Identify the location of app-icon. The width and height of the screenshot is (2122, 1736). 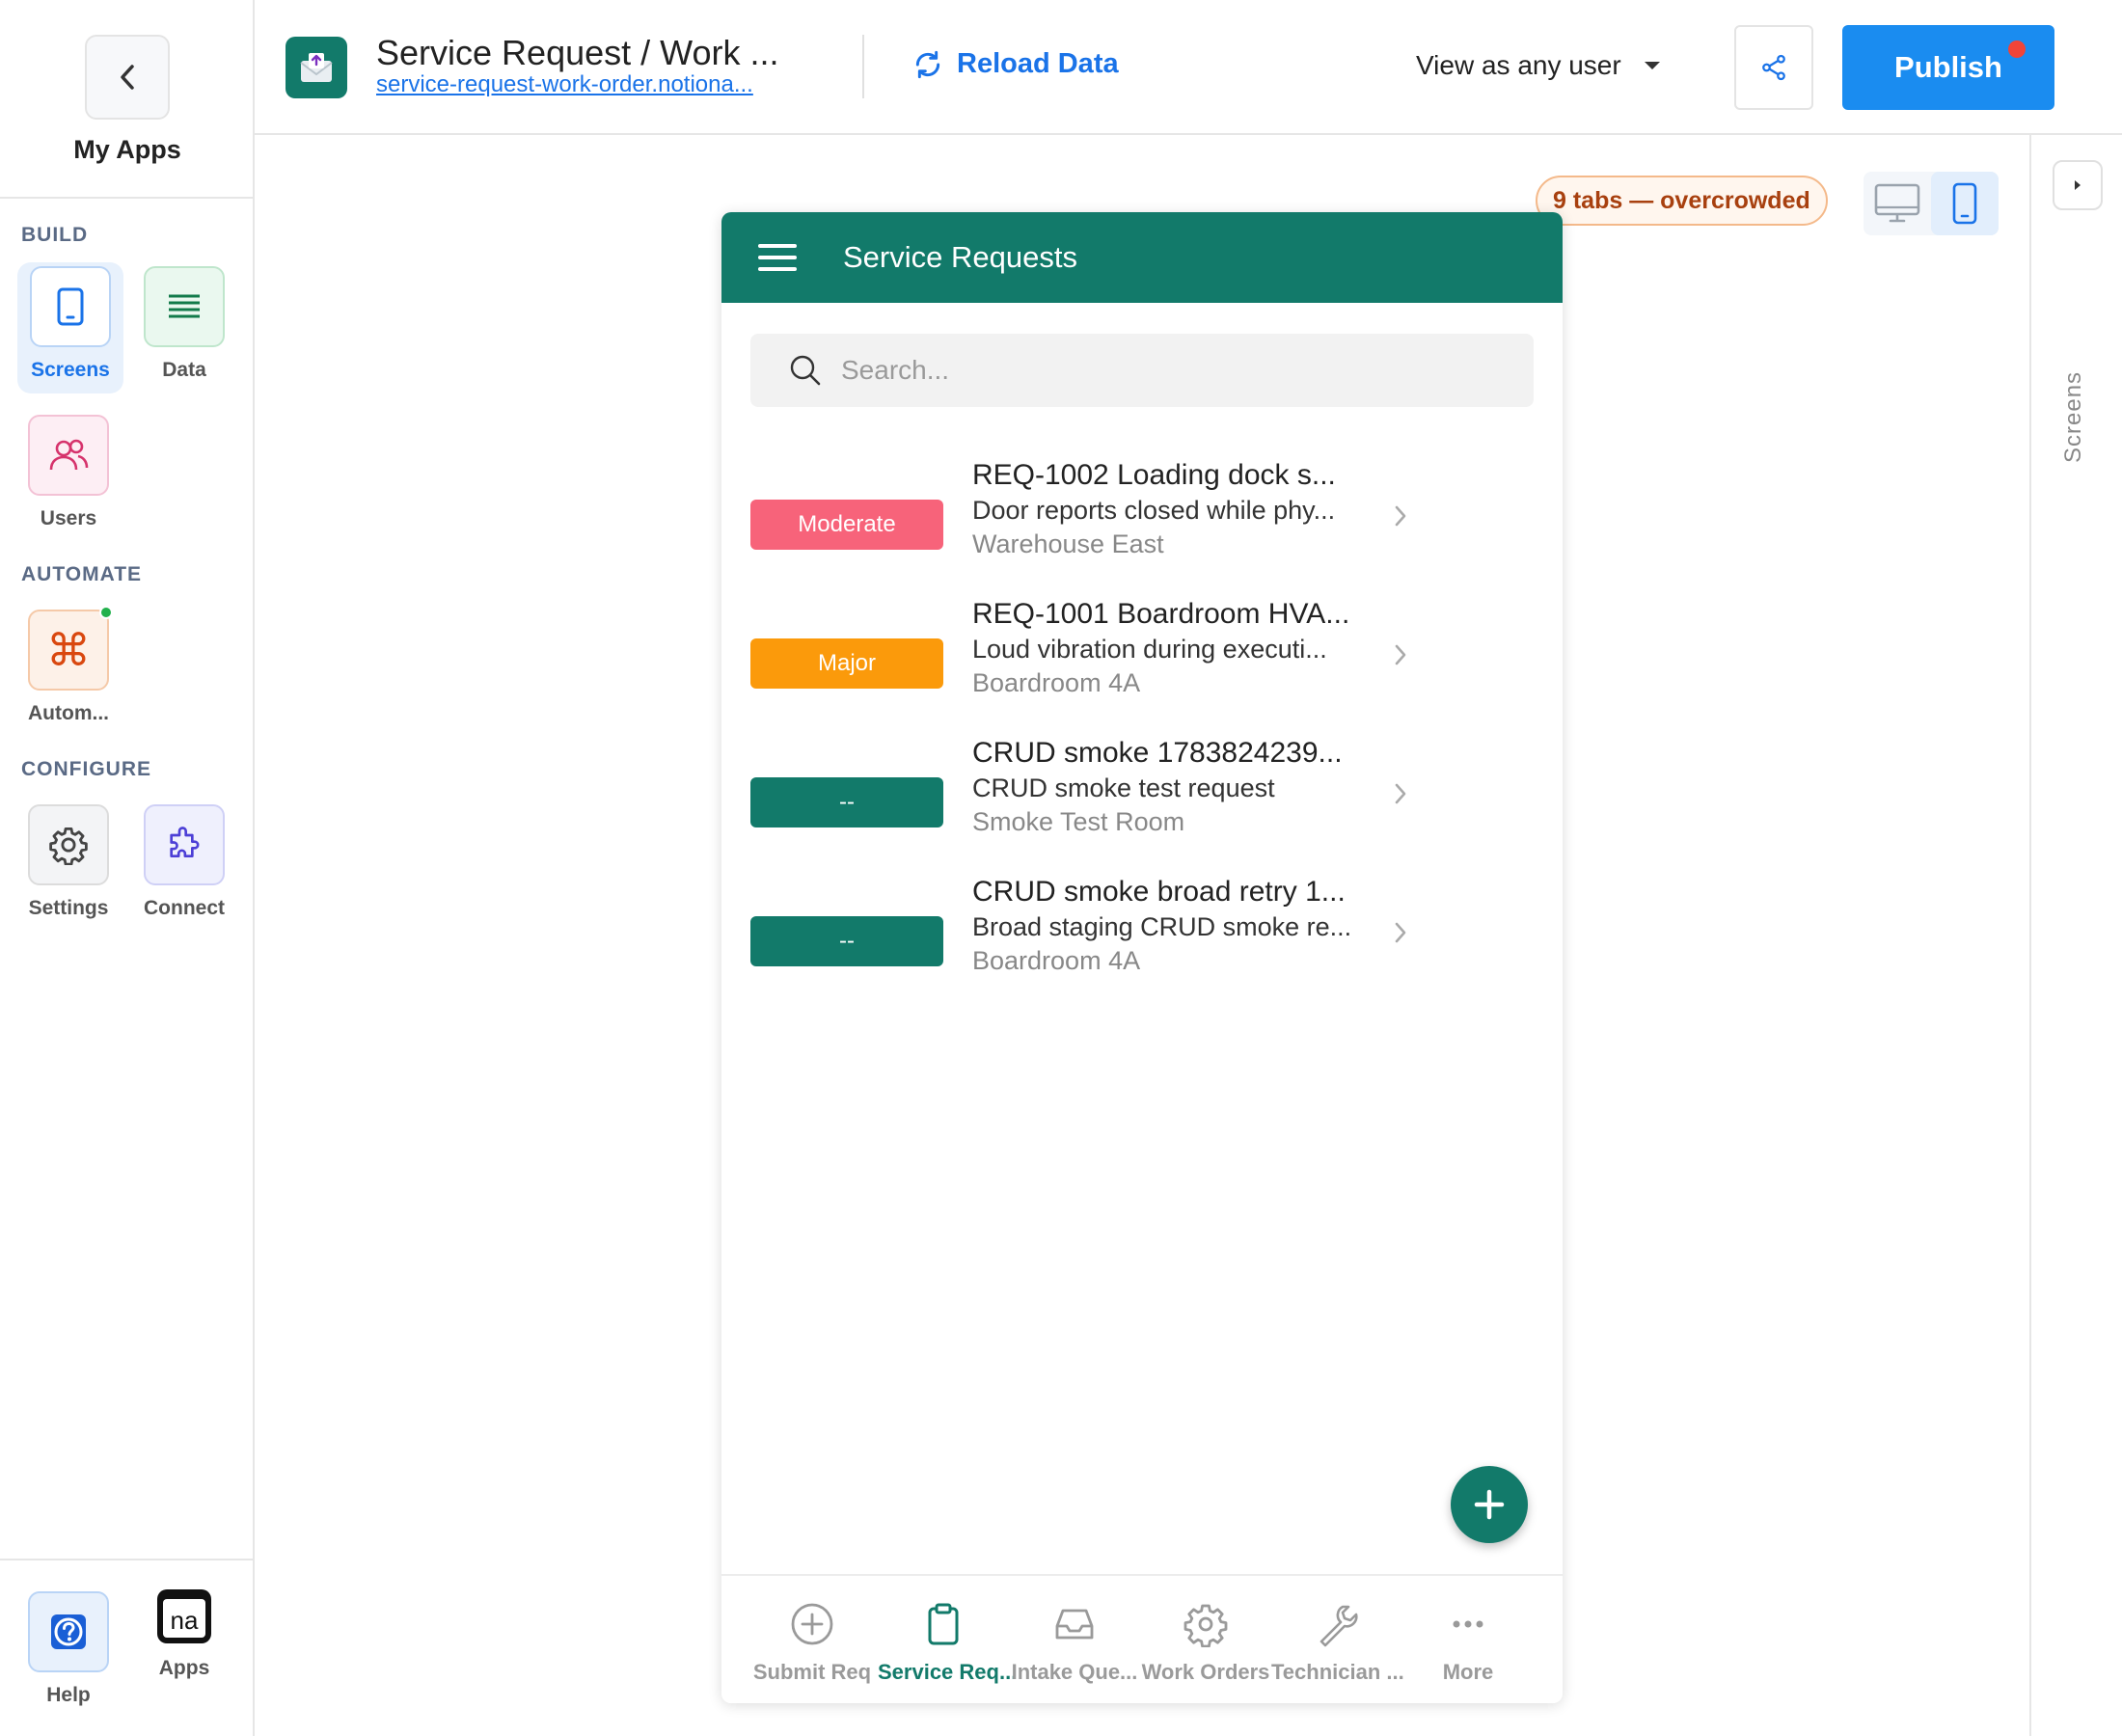
(317, 67).